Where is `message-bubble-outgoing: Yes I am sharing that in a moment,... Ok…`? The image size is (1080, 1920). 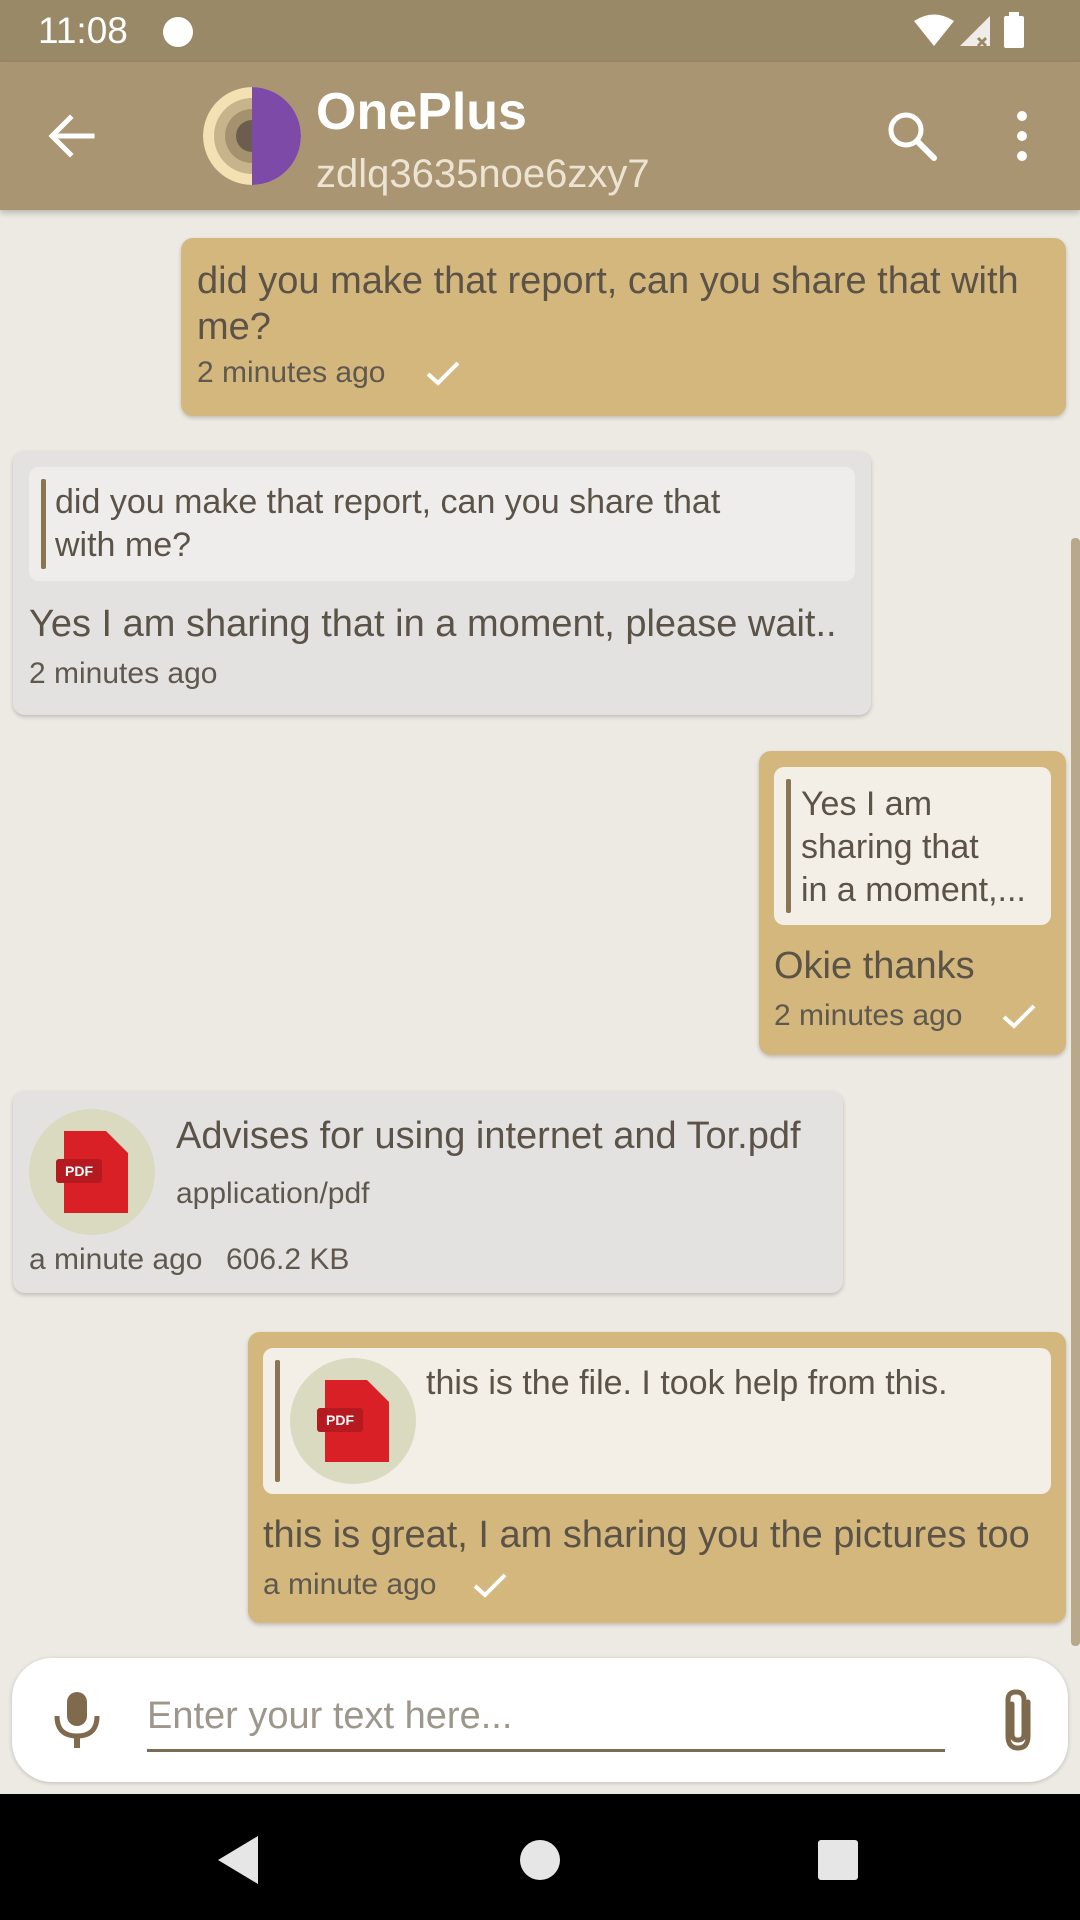 message-bubble-outgoing: Yes I am sharing that in a moment,... Ok… is located at coordinates (912, 903).